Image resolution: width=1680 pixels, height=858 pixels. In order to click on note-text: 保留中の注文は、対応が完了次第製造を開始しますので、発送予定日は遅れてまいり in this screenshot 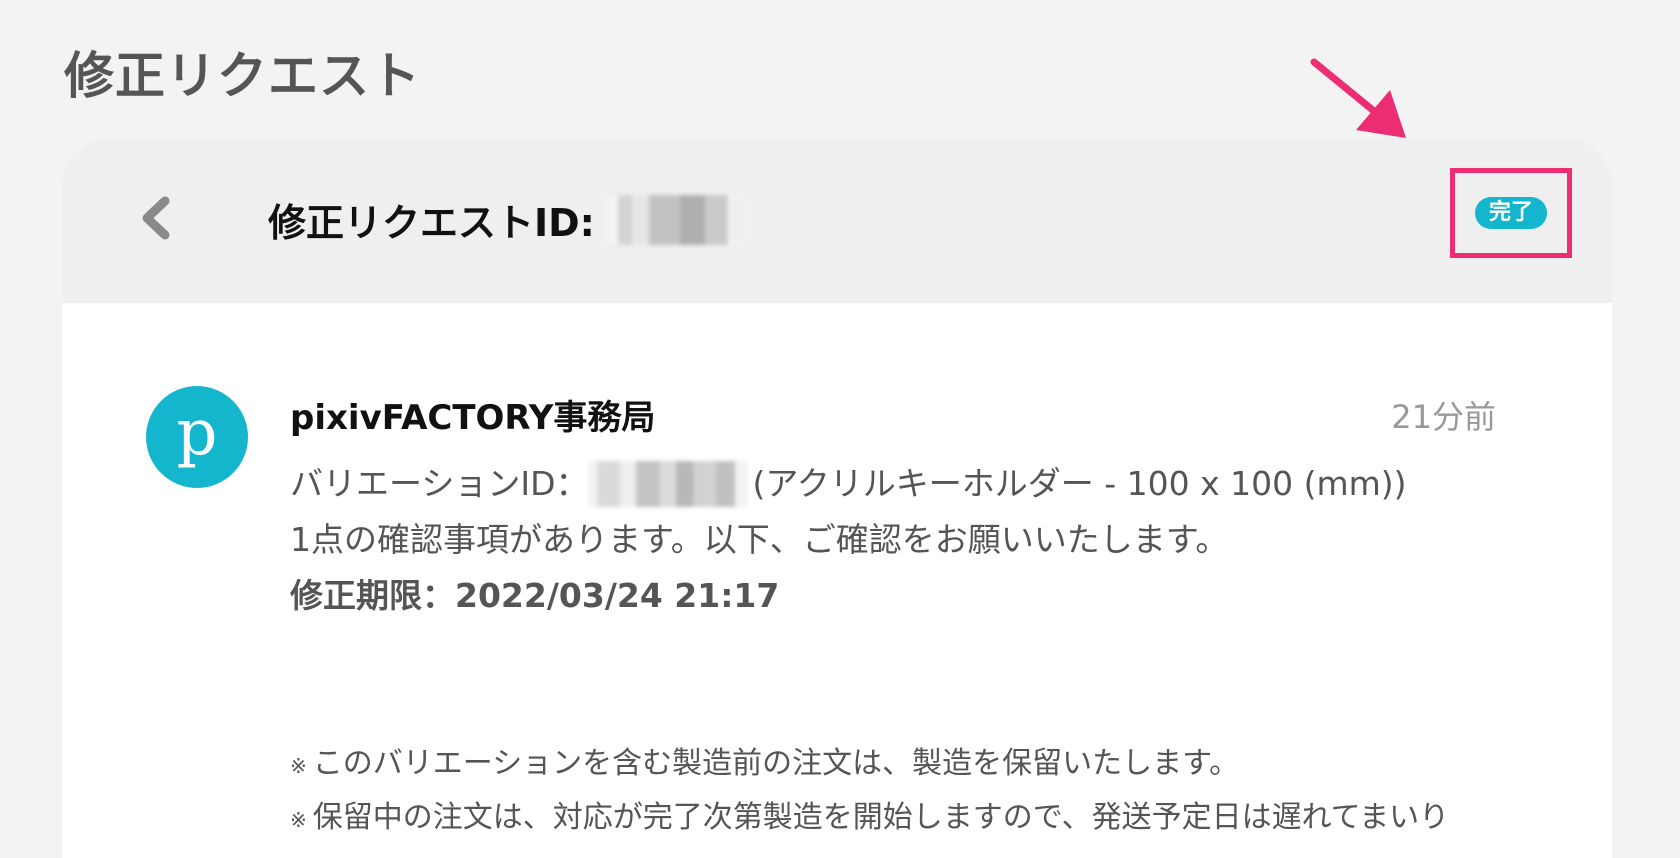, I will do `click(881, 817)`.